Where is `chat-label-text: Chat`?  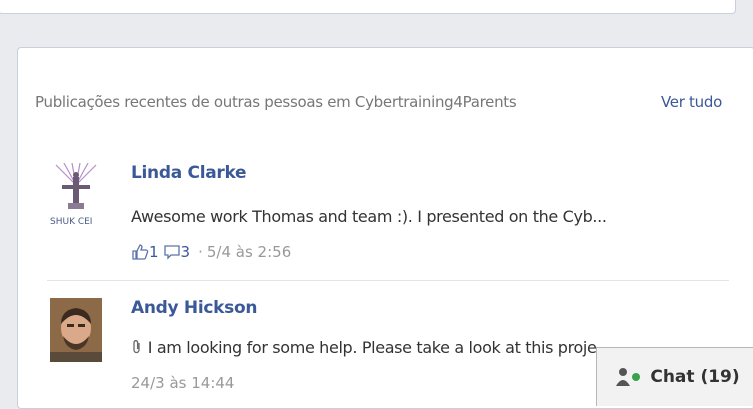
chat-label-text: Chat is located at coordinates (672, 377).